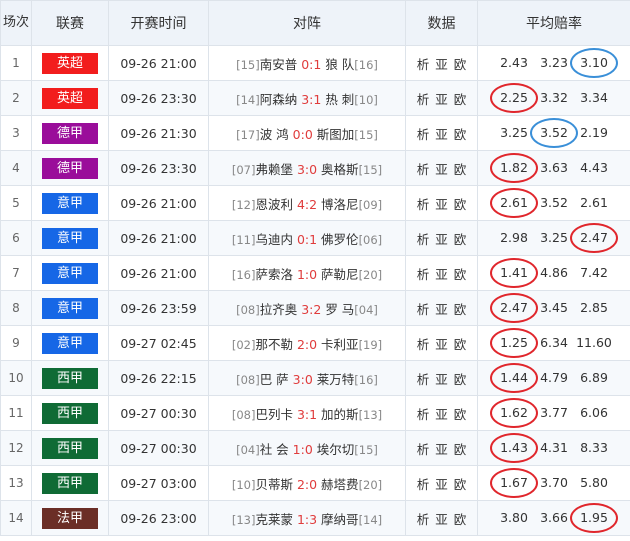 The width and height of the screenshot is (630, 541). I want to click on match-cell: [10]贝蒂斯 2:0 赫塔费[20], so click(307, 483).